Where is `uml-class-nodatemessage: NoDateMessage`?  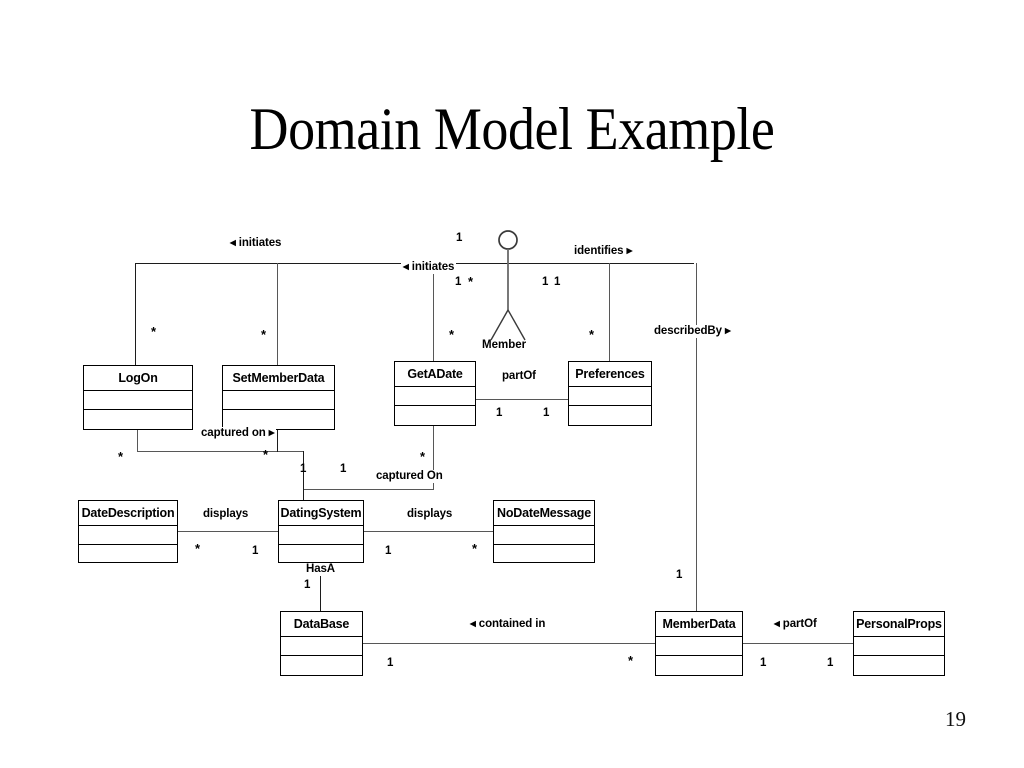 uml-class-nodatemessage: NoDateMessage is located at coordinates (544, 531).